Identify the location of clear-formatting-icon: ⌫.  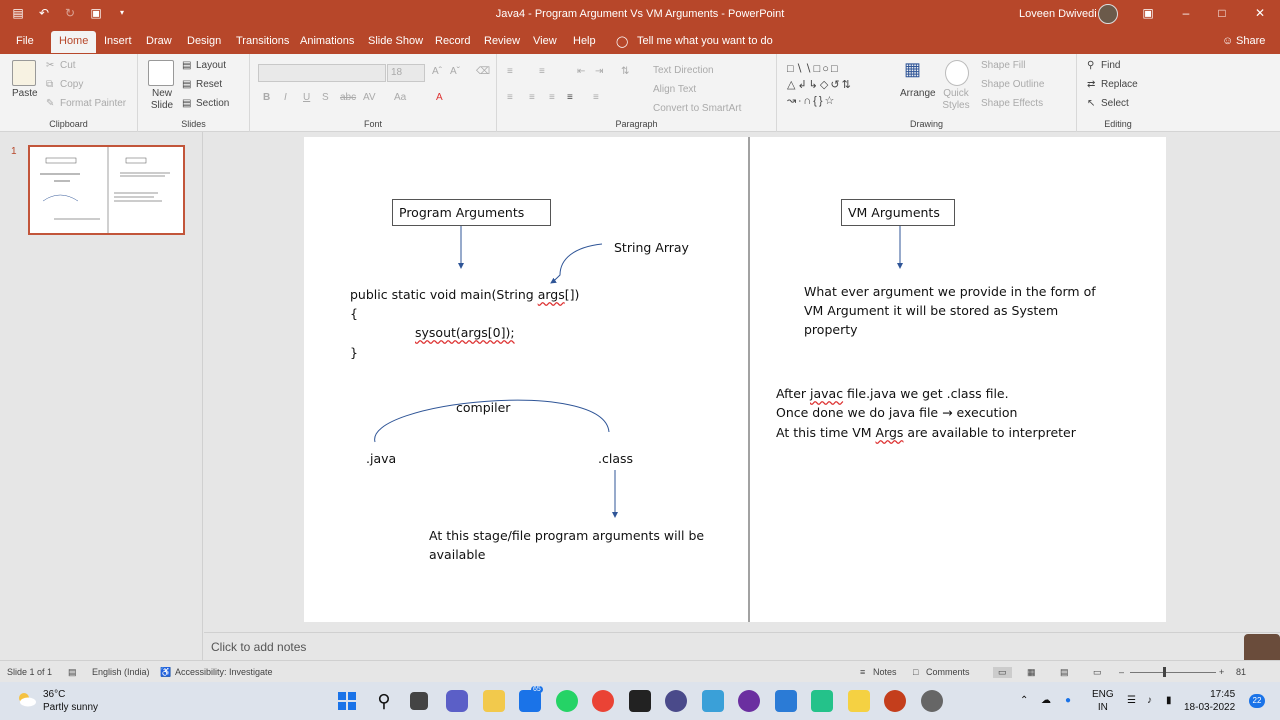
(483, 71).